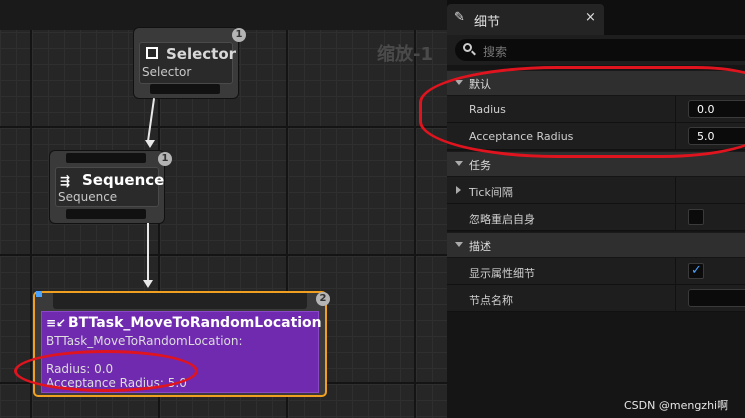  Describe the element at coordinates (473, 53) in the screenshot. I see `search-icon-handle` at that location.